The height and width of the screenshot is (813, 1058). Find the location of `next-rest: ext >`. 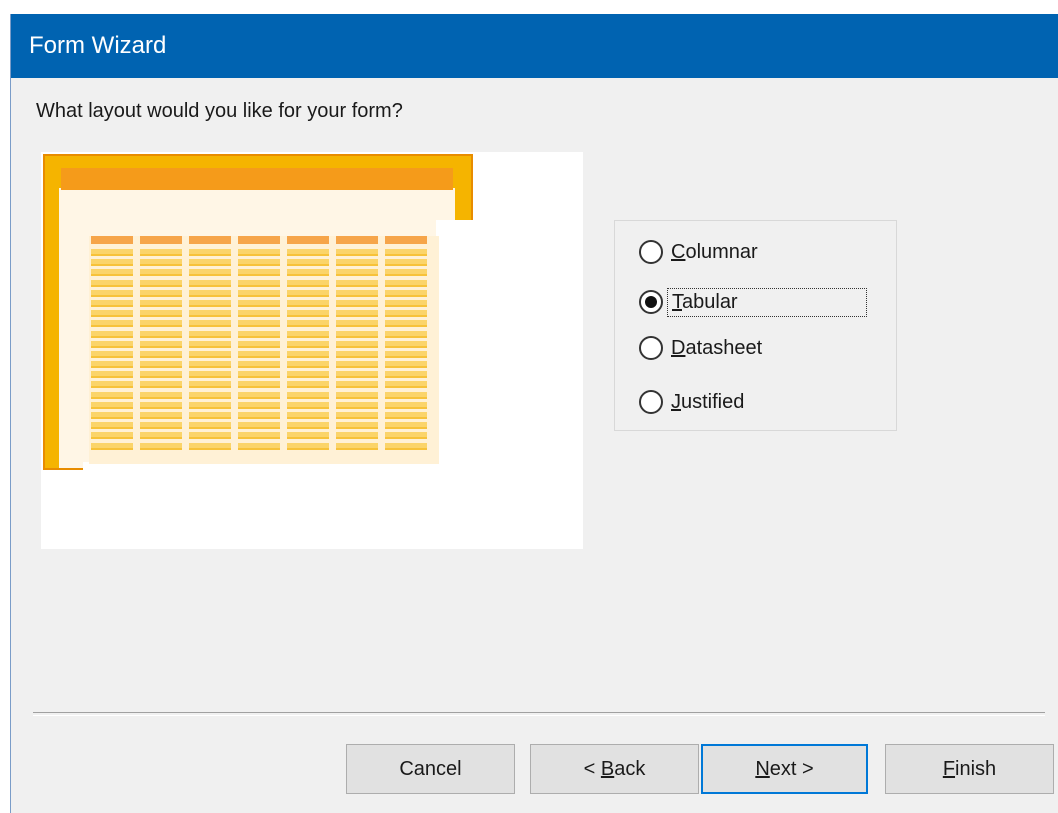

next-rest: ext > is located at coordinates (791, 768).